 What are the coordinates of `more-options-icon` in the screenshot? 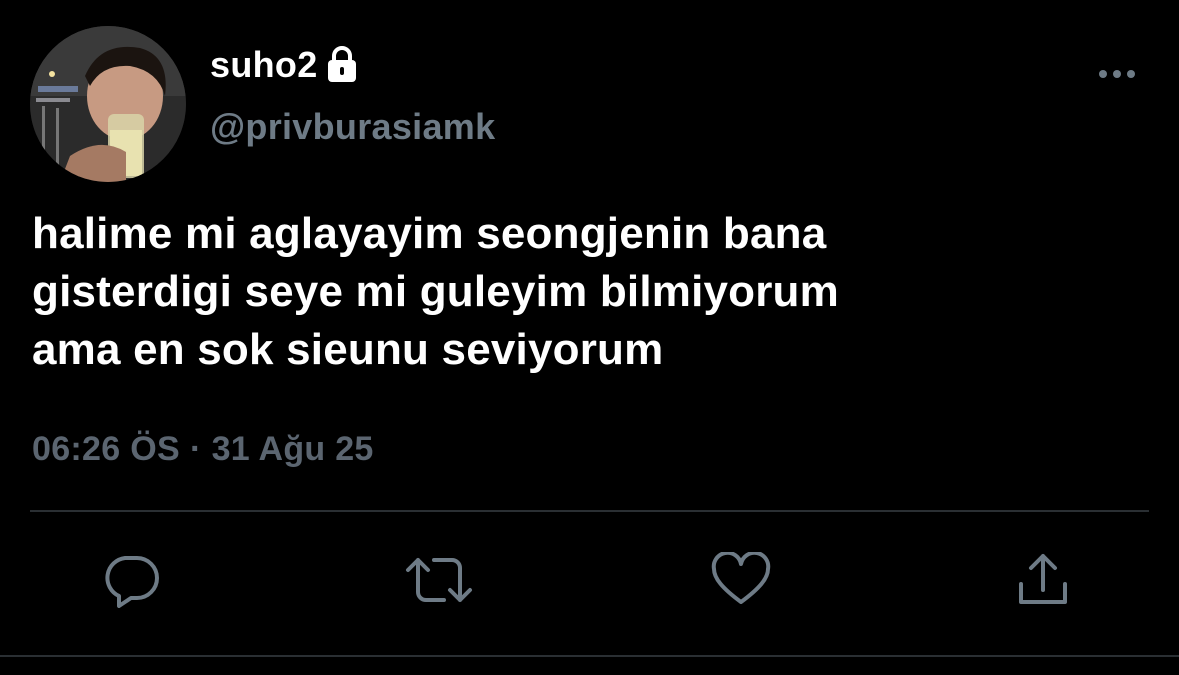 It's located at (1117, 74).